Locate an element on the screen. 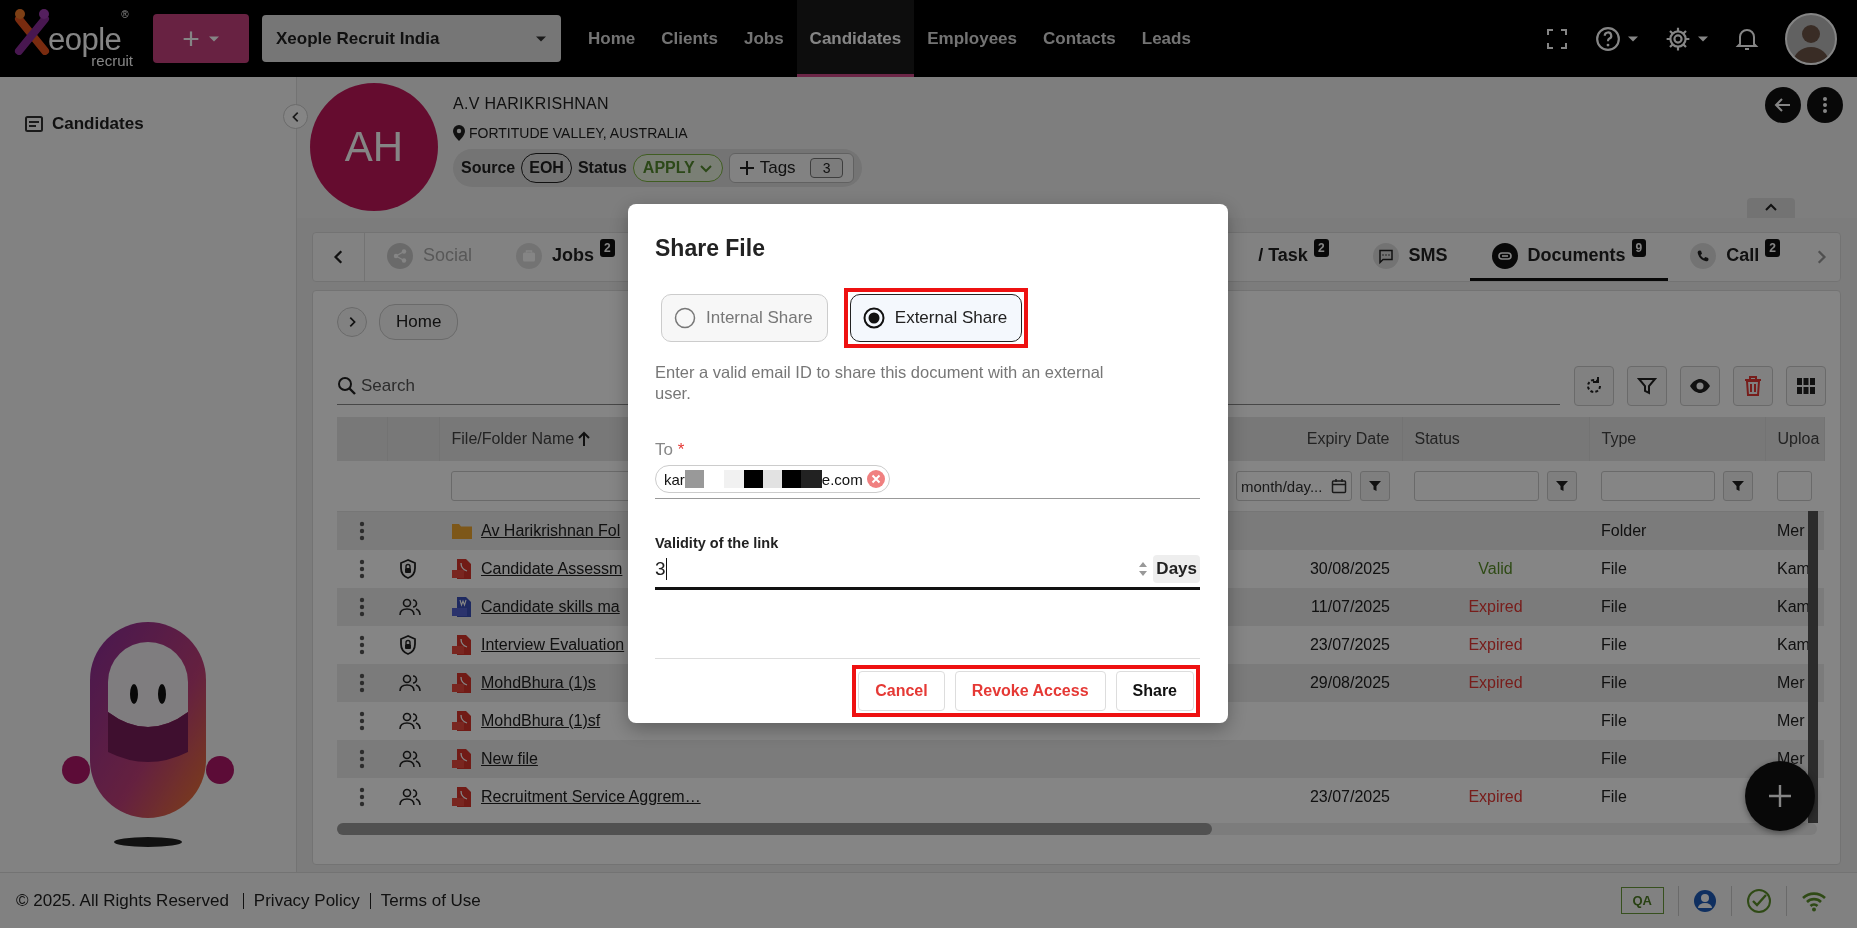 The image size is (1857, 928). copyright-text: © 2025. All Rights Reserved is located at coordinates (122, 900).